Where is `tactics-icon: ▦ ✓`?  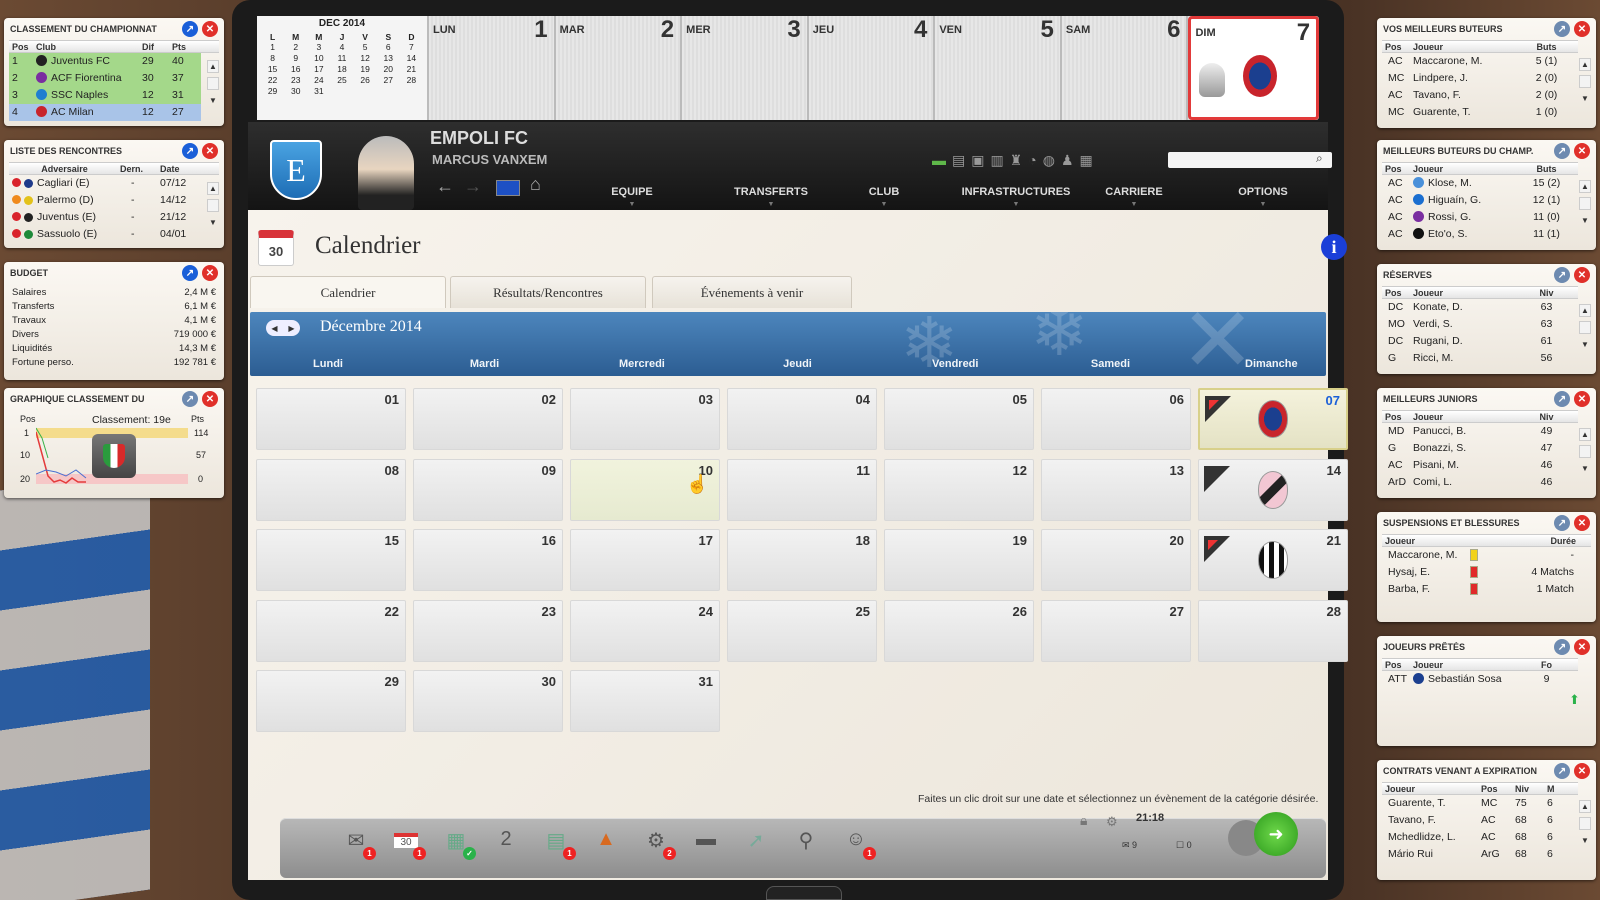
tactics-icon: ▦ ✓ is located at coordinates (459, 844).